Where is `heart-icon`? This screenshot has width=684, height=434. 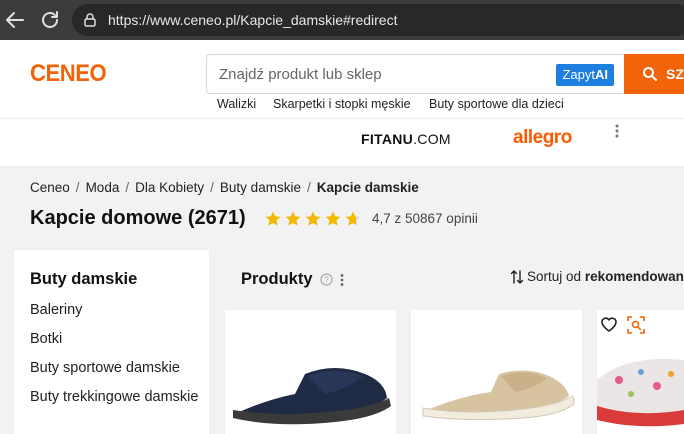
heart-icon is located at coordinates (609, 324).